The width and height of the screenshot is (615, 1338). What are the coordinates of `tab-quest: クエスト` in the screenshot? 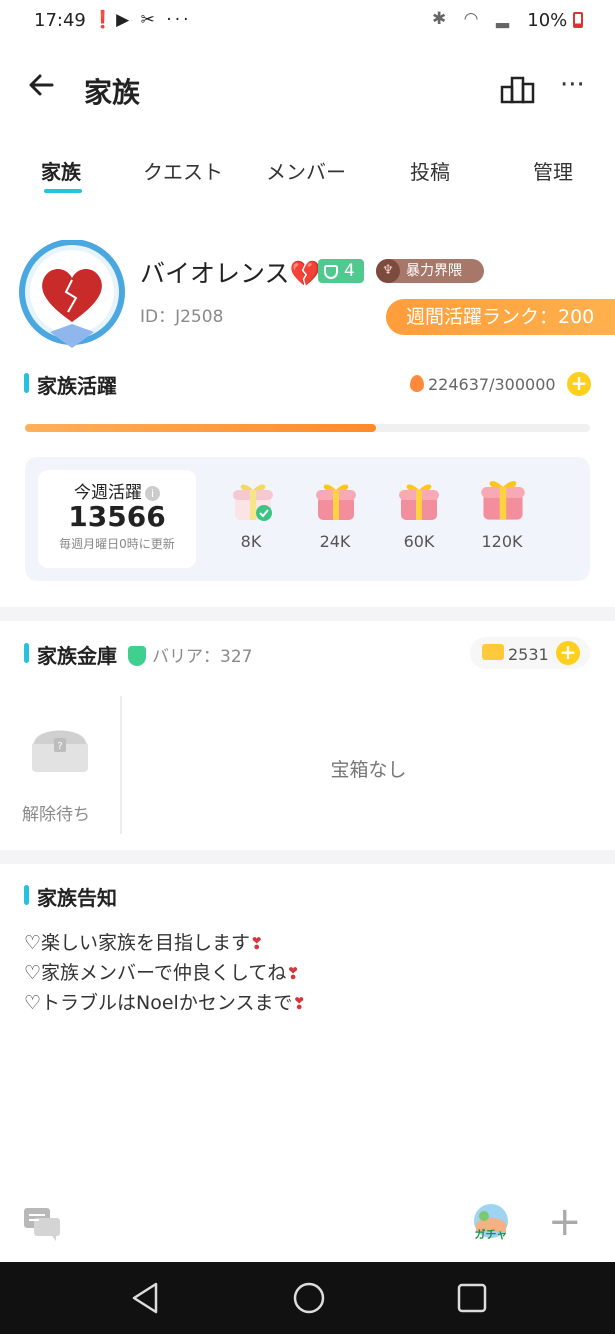 It's located at (183, 170).